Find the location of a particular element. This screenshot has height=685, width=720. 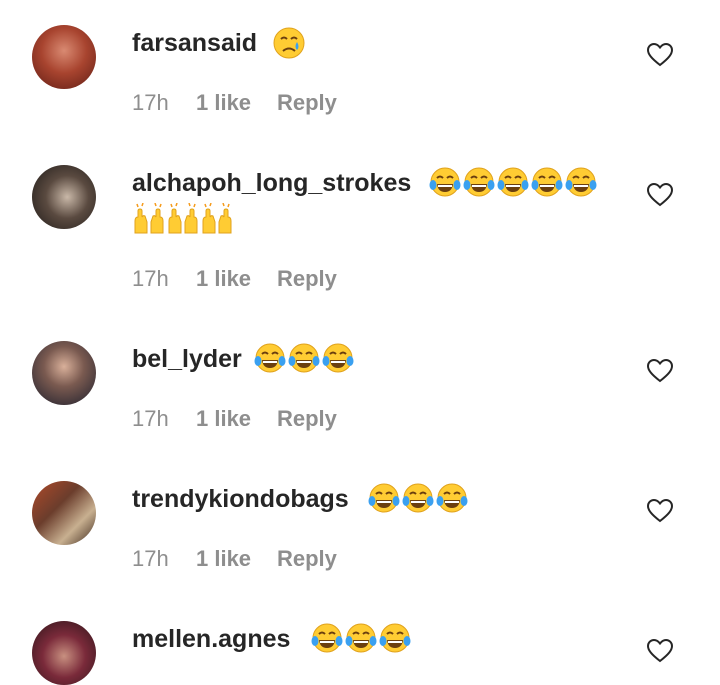

comment-username: alchapoh_long_strokes is located at coordinates (271, 183).